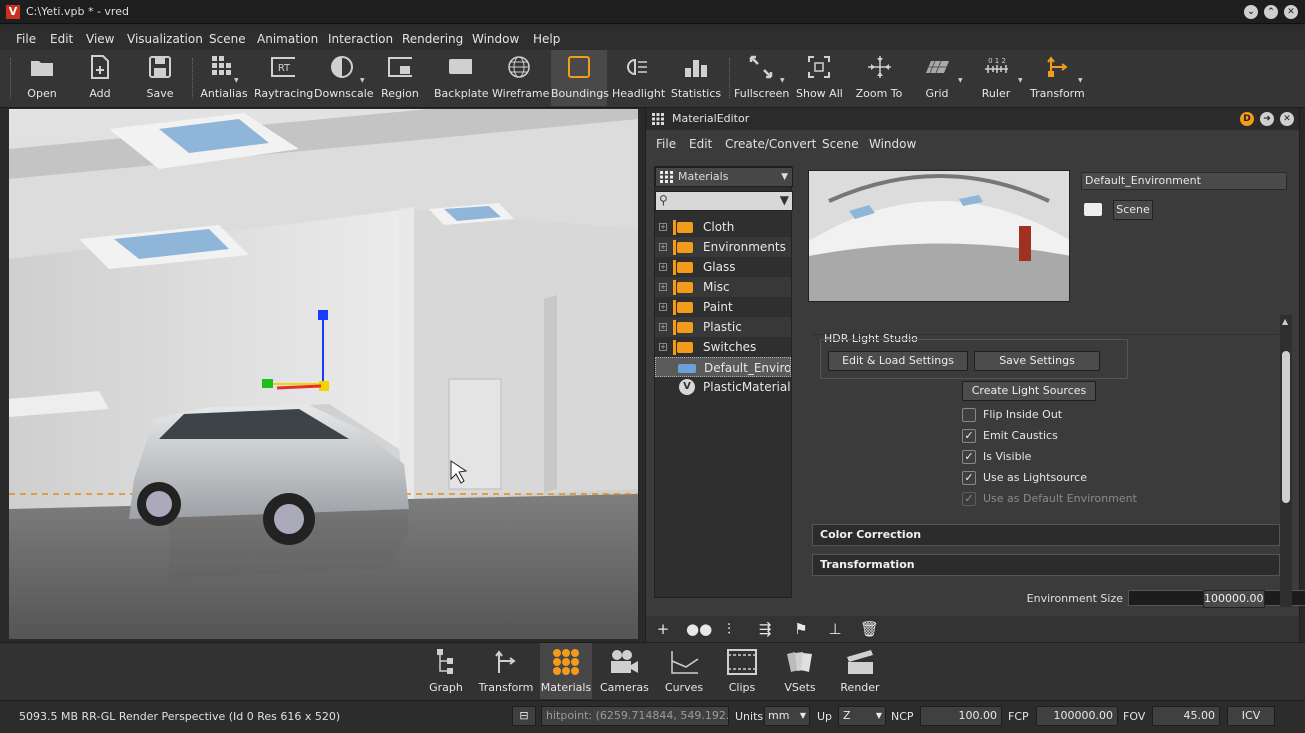 The width and height of the screenshot is (1305, 733). I want to click on dock-materials: Materials, so click(566, 671).